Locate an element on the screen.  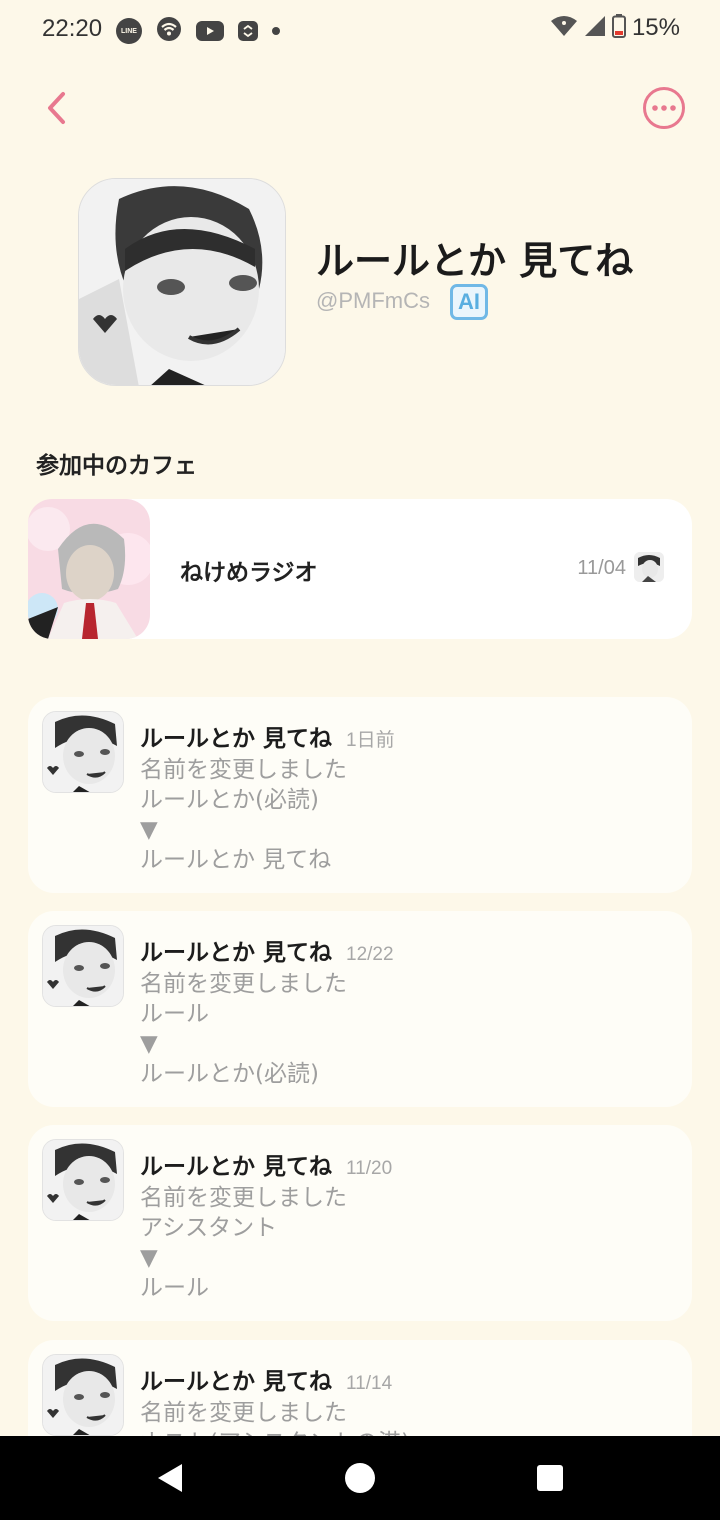
more-icon is located at coordinates (664, 108).